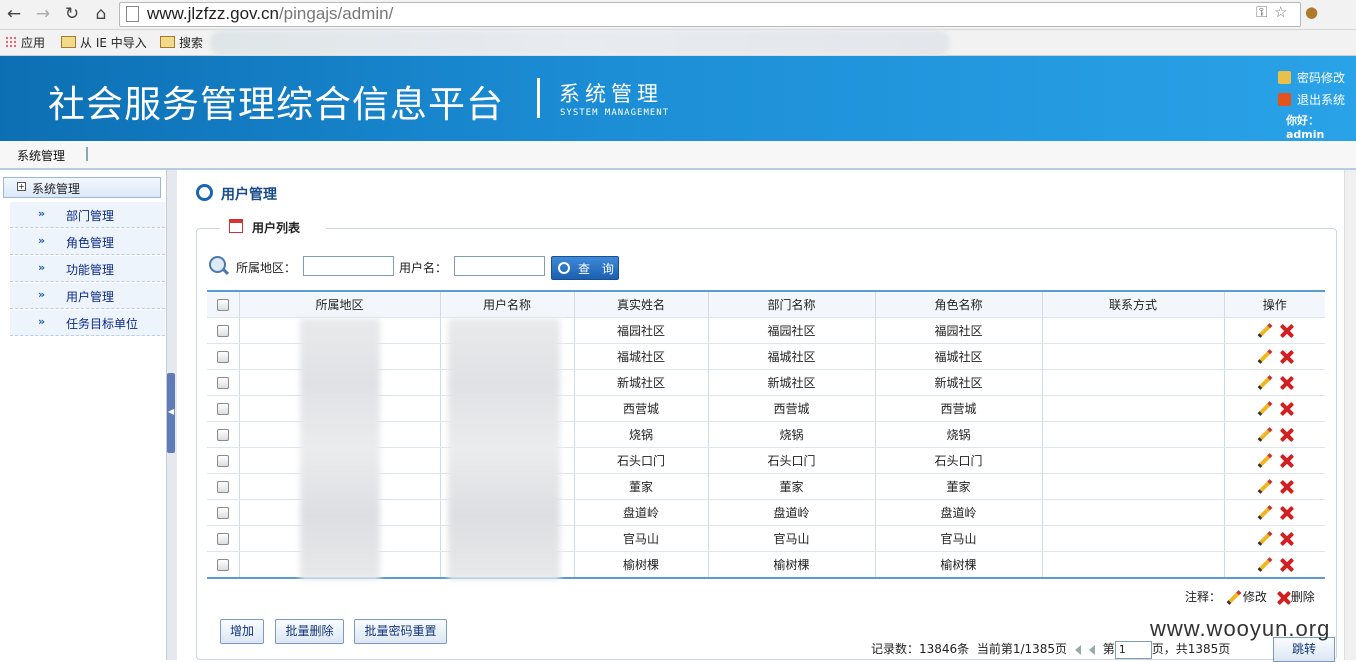  Describe the element at coordinates (792, 304) in the screenshot. I see `column-header: 部门名称` at that location.